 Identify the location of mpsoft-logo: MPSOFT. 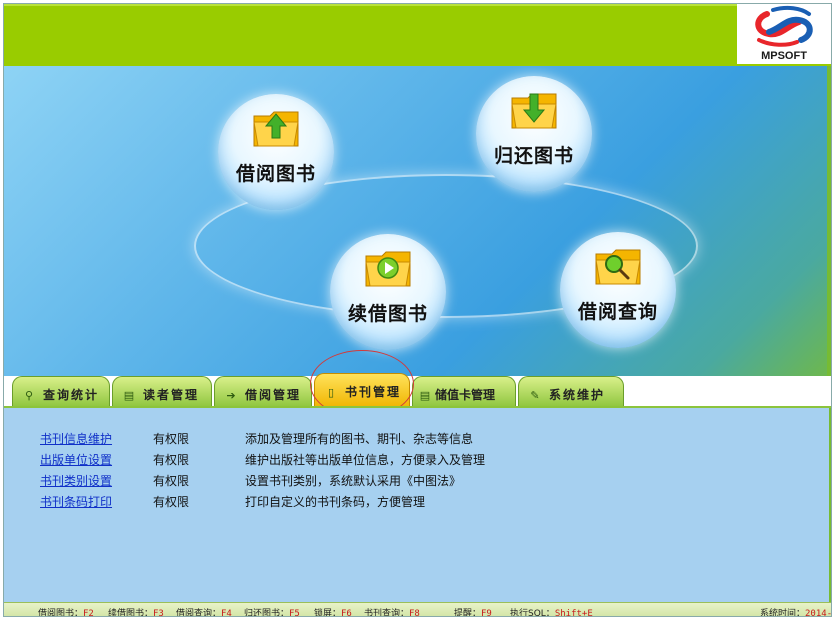
(784, 34).